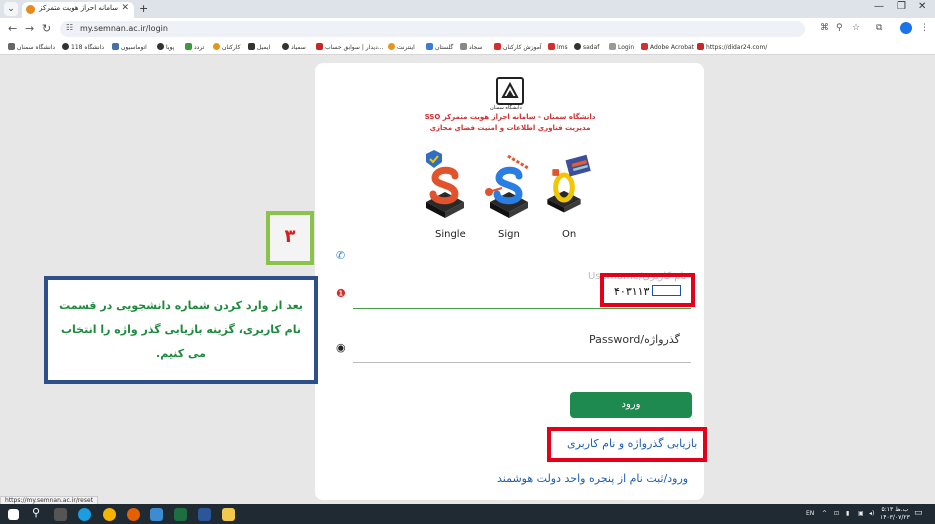  I want to click on bookmark-item: تردد, so click(194, 47).